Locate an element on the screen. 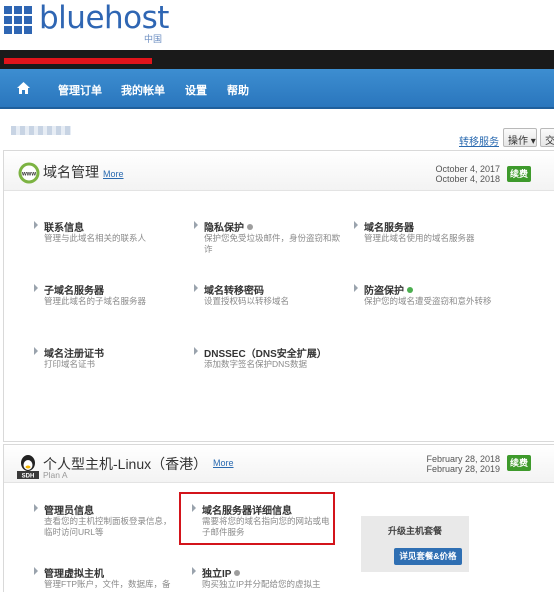 The height and width of the screenshot is (592, 554). item-dedicated-ip-desc: 购买独立IP并分配给您的虚拟主 is located at coordinates (261, 584).